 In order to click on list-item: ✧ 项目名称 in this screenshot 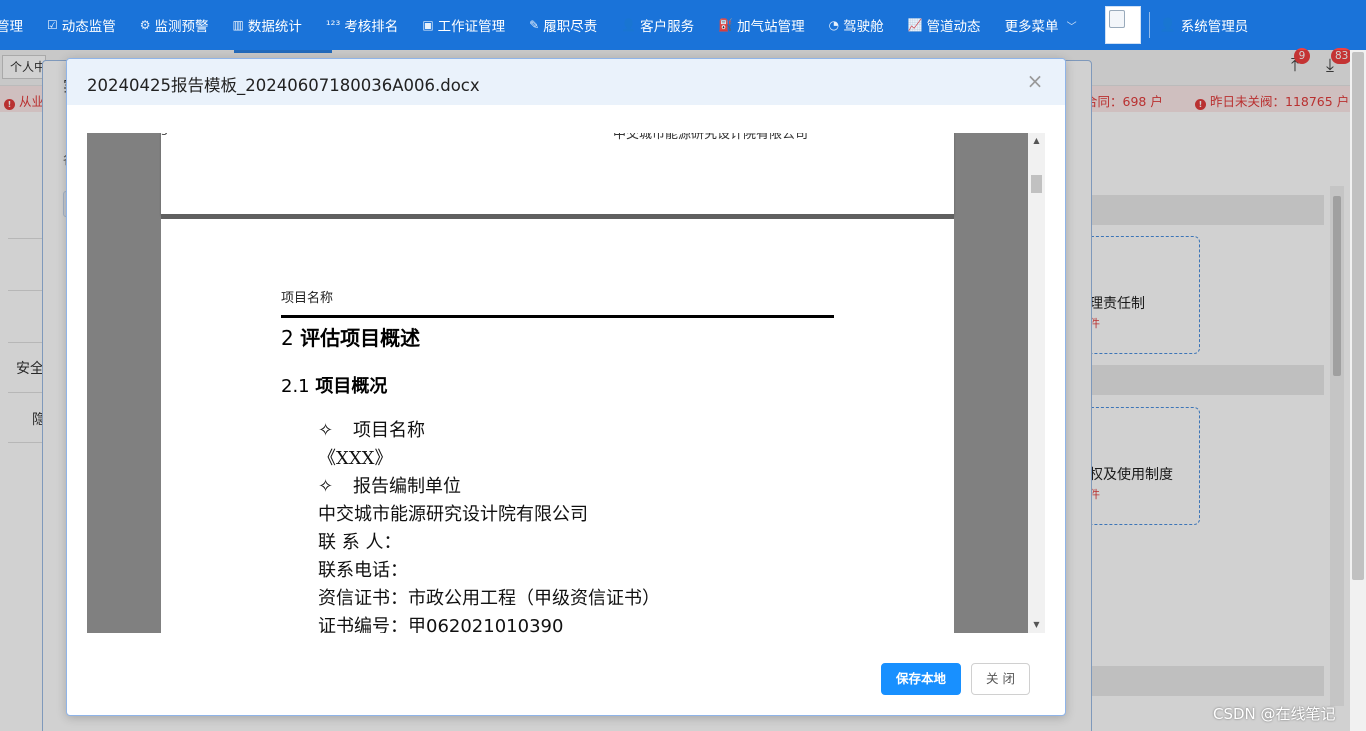, I will do `click(371, 429)`.